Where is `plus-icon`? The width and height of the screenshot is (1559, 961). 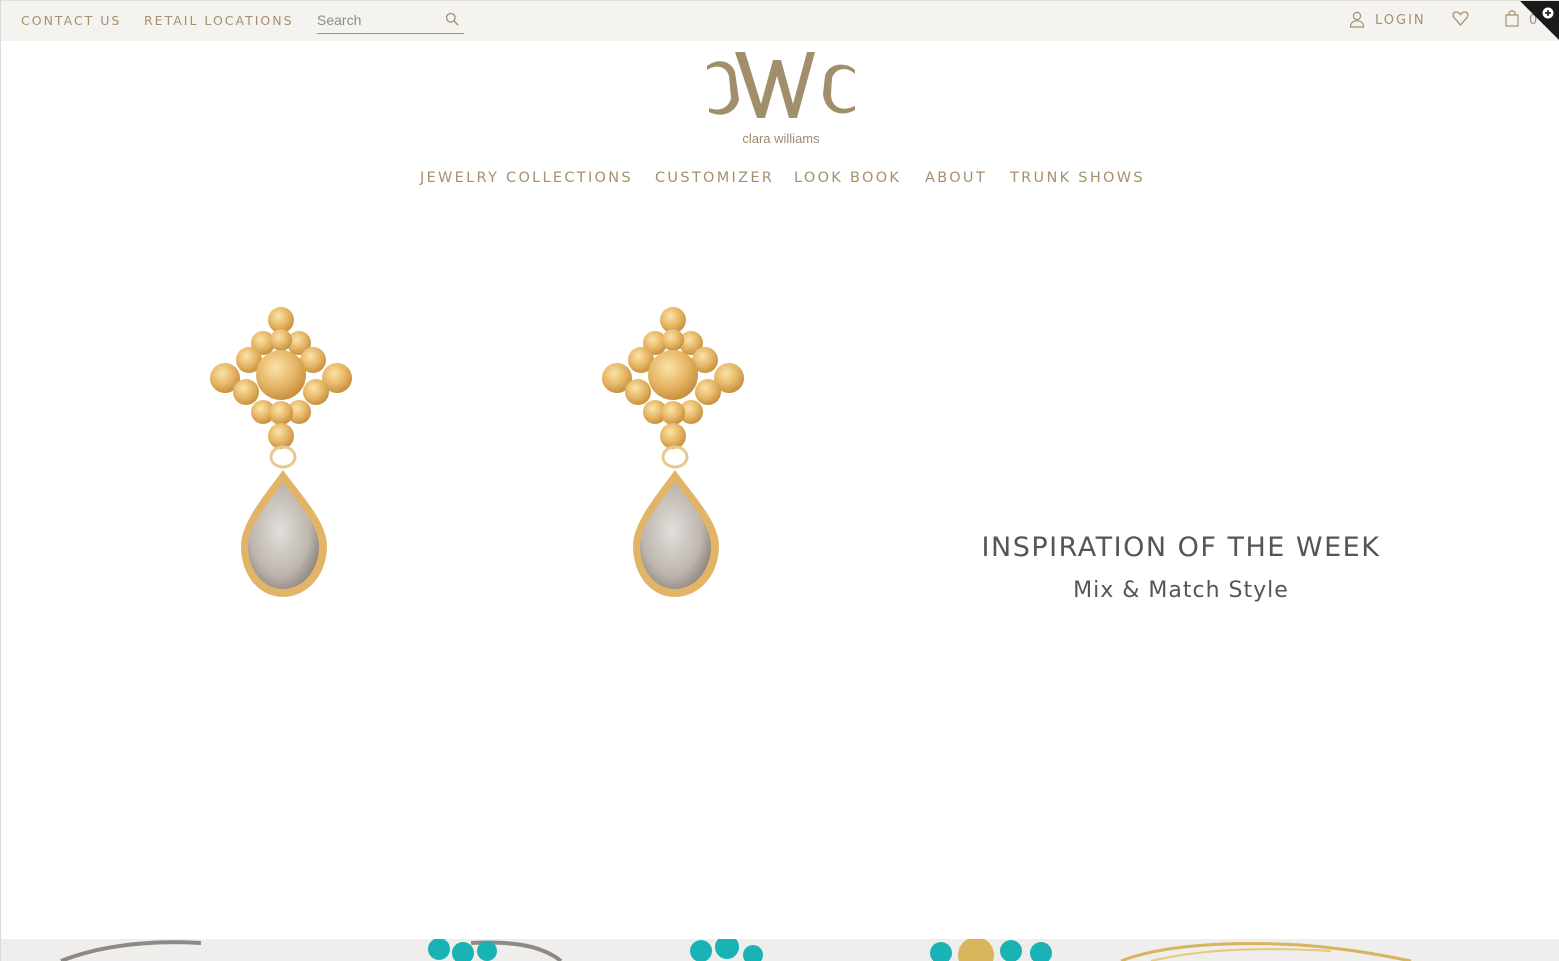
plus-icon is located at coordinates (1548, 13).